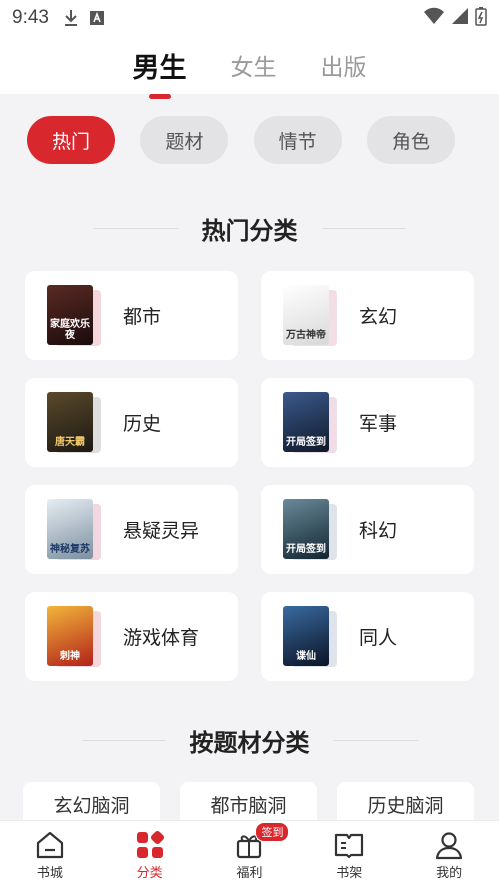  I want to click on download-icon, so click(71, 18).